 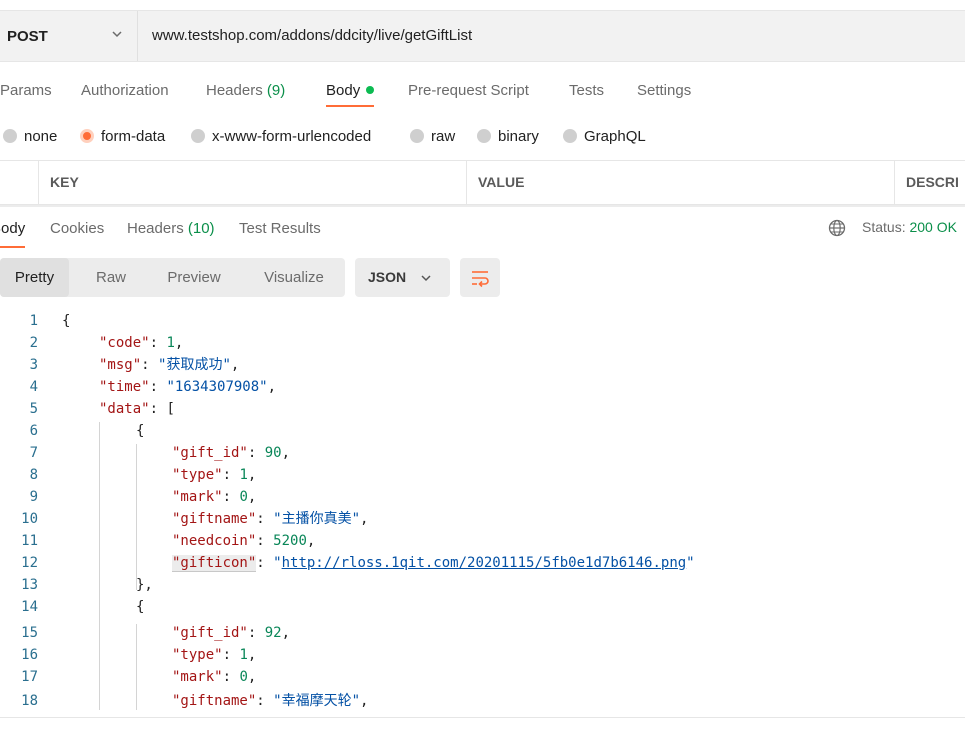 What do you see at coordinates (837, 228) in the screenshot?
I see `globe-icon` at bounding box center [837, 228].